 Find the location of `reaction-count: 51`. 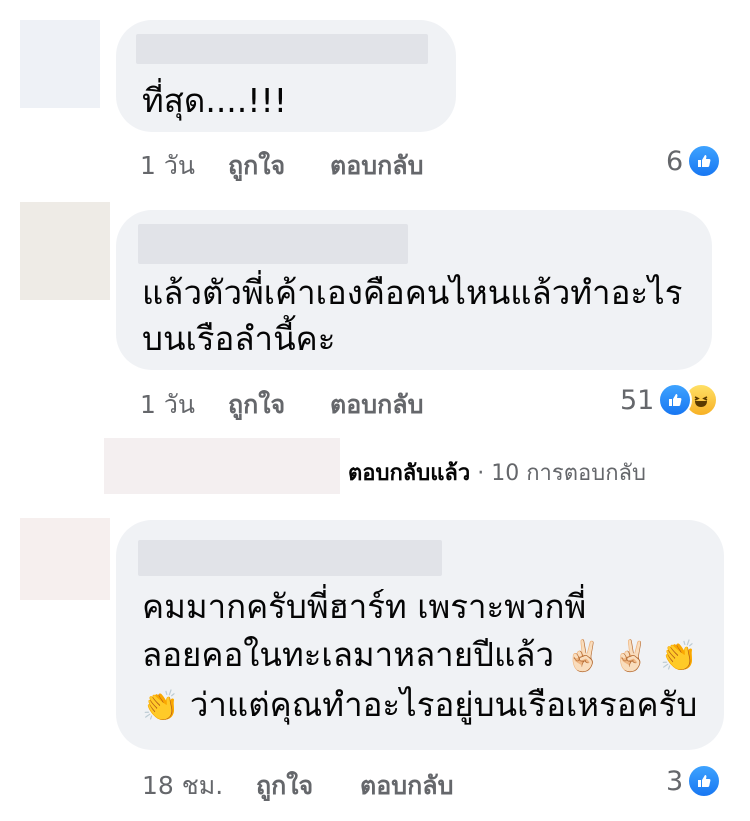

reaction-count: 51 is located at coordinates (637, 400).